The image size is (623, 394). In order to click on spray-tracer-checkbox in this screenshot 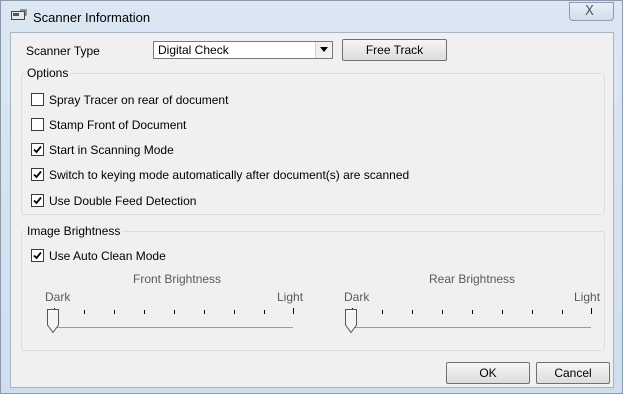, I will do `click(37, 99)`.